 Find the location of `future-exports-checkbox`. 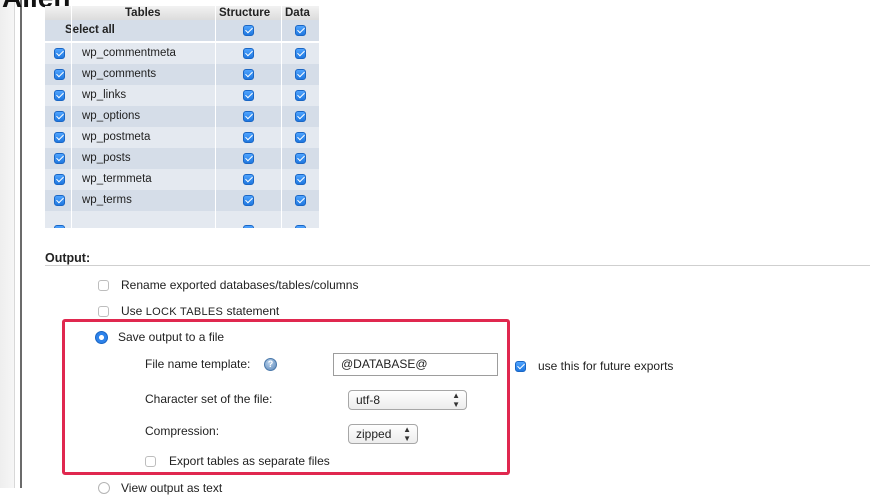

future-exports-checkbox is located at coordinates (520, 366).